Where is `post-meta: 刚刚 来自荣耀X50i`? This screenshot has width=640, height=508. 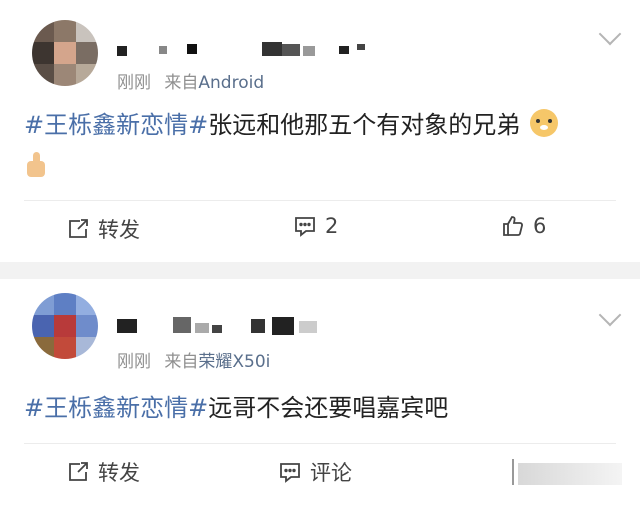 post-meta: 刚刚 来自荣耀X50i is located at coordinates (193, 359).